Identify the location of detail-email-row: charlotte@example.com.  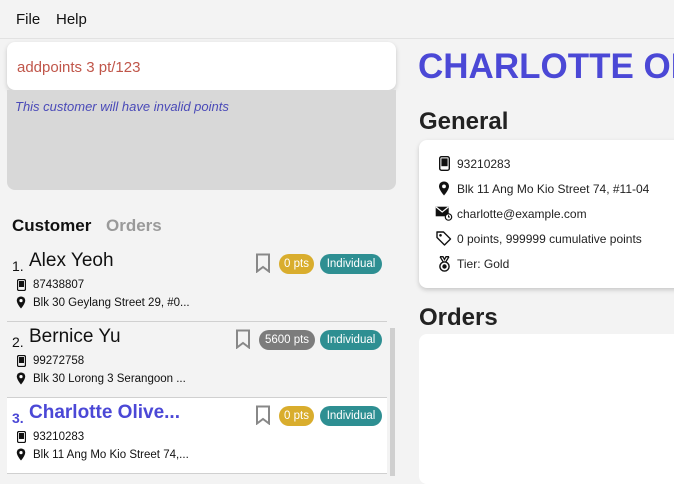
(511, 213).